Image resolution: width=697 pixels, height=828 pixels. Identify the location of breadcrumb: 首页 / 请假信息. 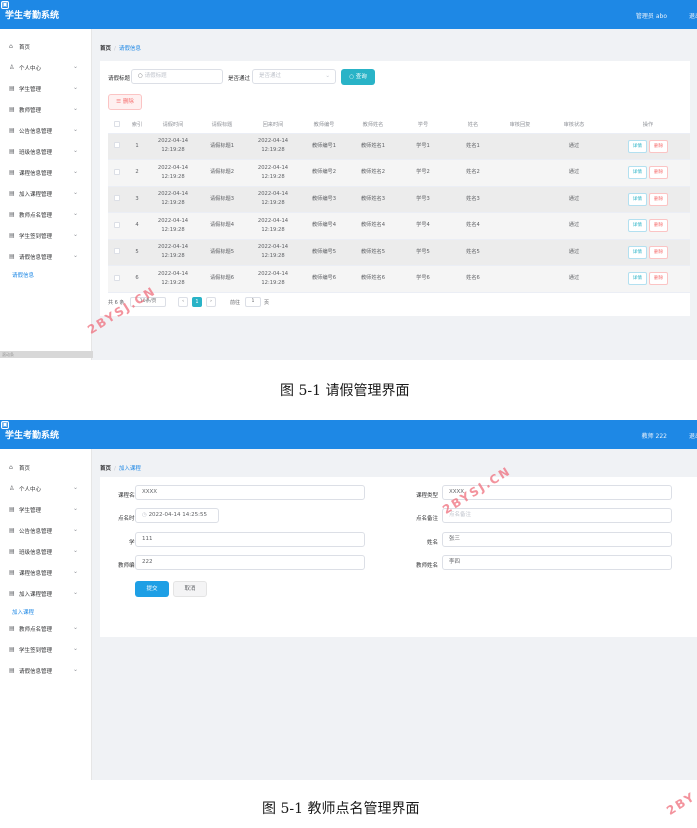
(120, 48).